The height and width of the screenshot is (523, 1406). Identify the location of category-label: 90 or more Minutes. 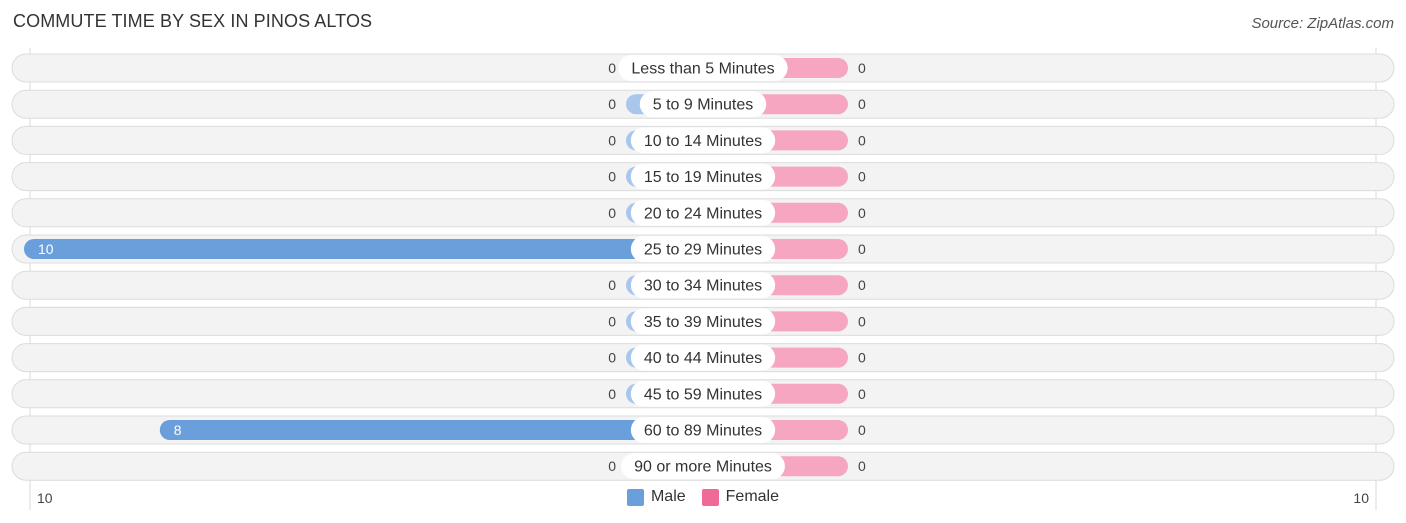
(703, 467).